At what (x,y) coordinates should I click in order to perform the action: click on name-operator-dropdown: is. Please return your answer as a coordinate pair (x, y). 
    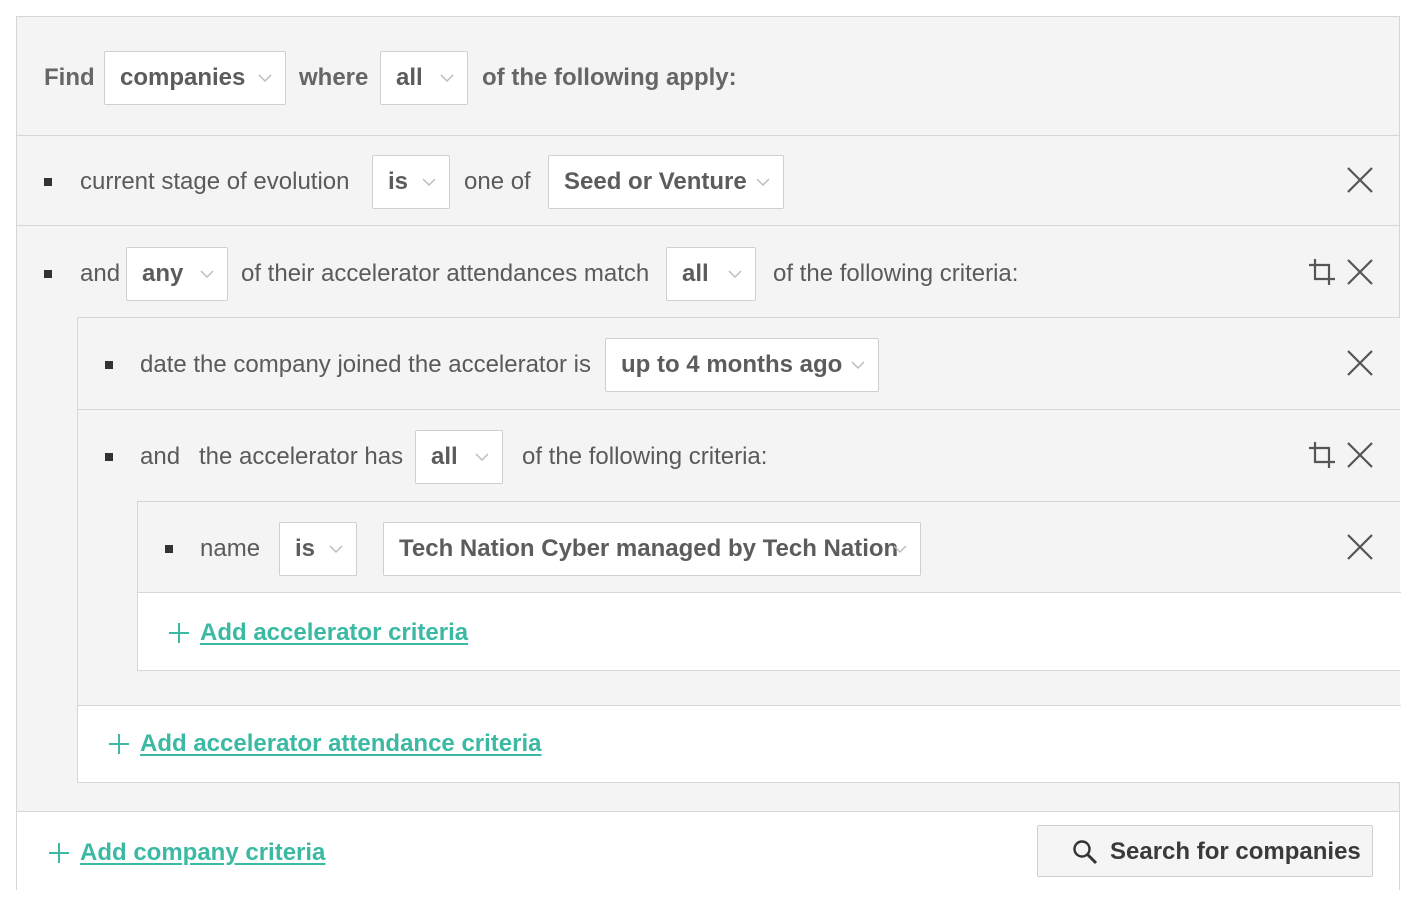
    Looking at the image, I should click on (318, 549).